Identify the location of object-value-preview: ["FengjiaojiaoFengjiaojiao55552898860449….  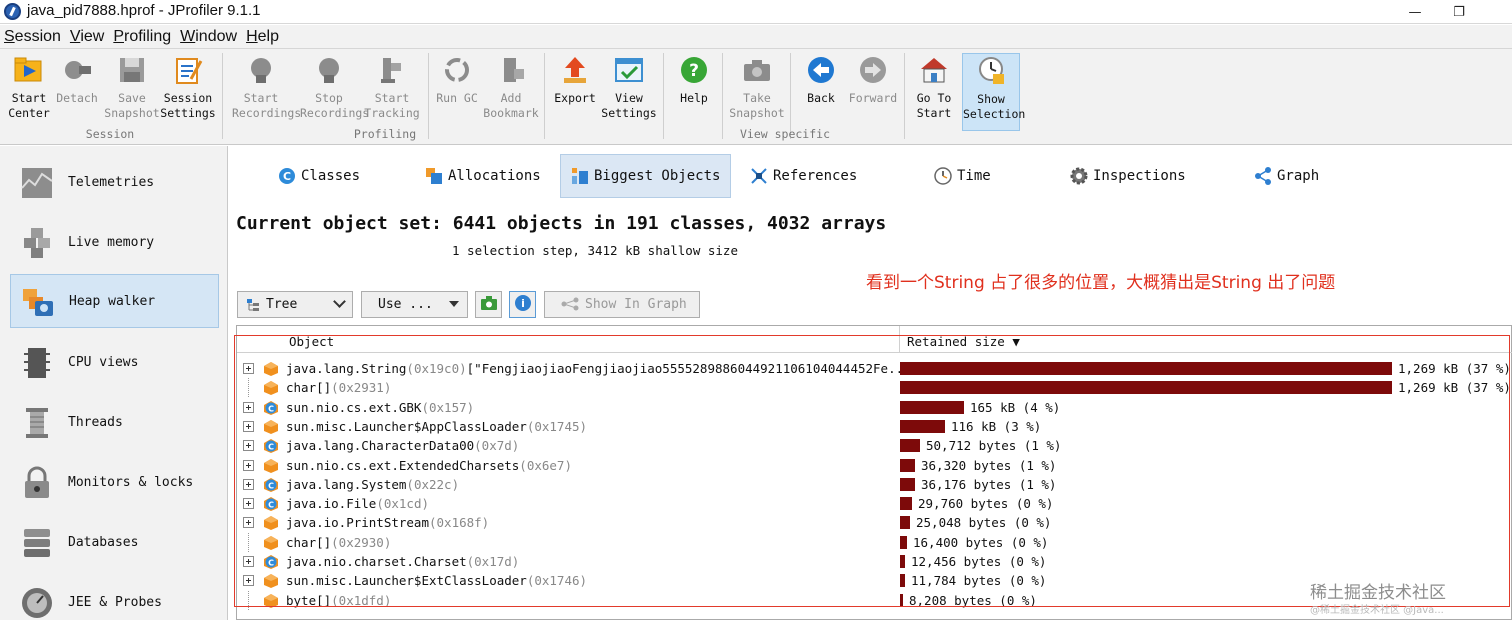
(688, 368).